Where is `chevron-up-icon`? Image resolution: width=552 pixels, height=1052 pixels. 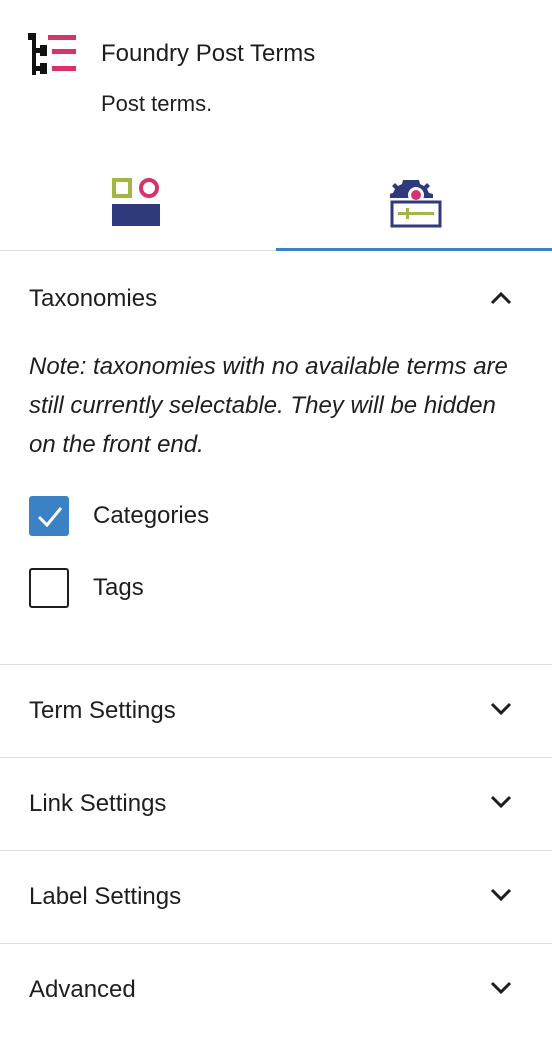 chevron-up-icon is located at coordinates (501, 298).